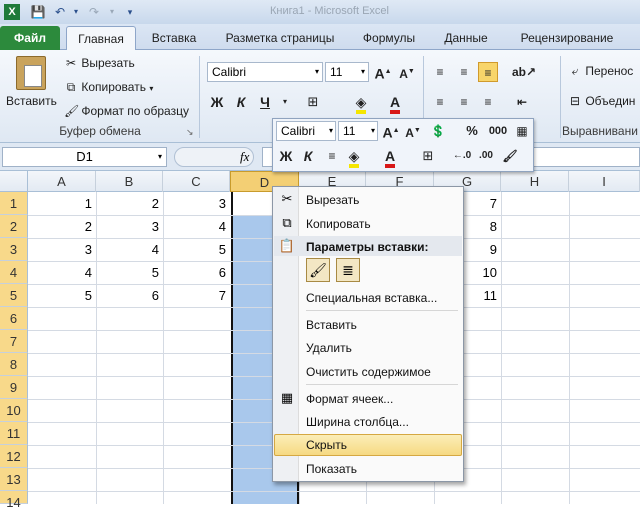  What do you see at coordinates (567, 38) in the screenshot?
I see `tab-review: Рецензирование` at bounding box center [567, 38].